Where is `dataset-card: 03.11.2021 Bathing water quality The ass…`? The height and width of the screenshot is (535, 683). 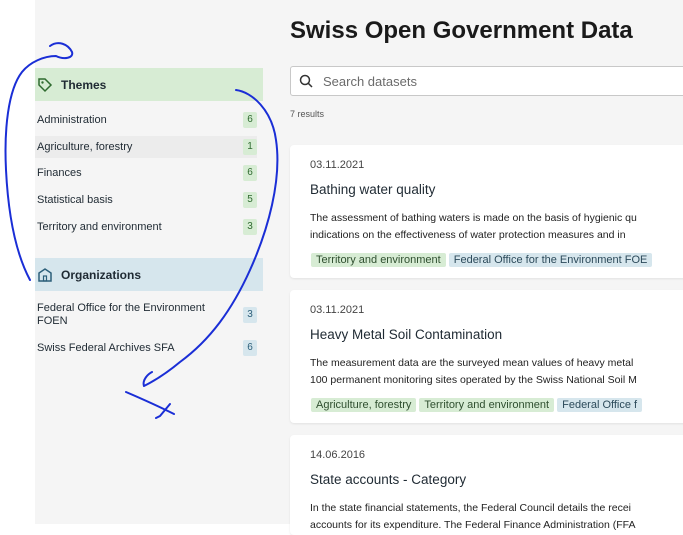 dataset-card: 03.11.2021 Bathing water quality The ass… is located at coordinates (486, 211).